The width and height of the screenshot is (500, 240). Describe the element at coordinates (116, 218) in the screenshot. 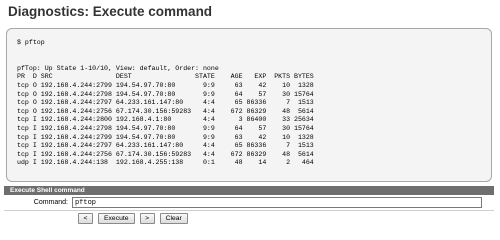

I see `execute-button: Execute` at that location.